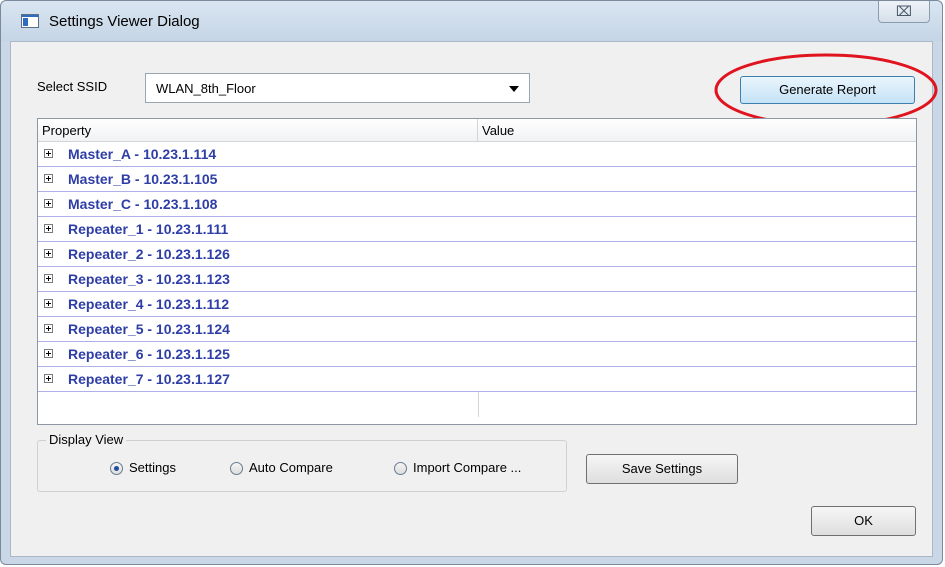 This screenshot has height=567, width=945. What do you see at coordinates (904, 12) in the screenshot?
I see `close-button: ⌧` at bounding box center [904, 12].